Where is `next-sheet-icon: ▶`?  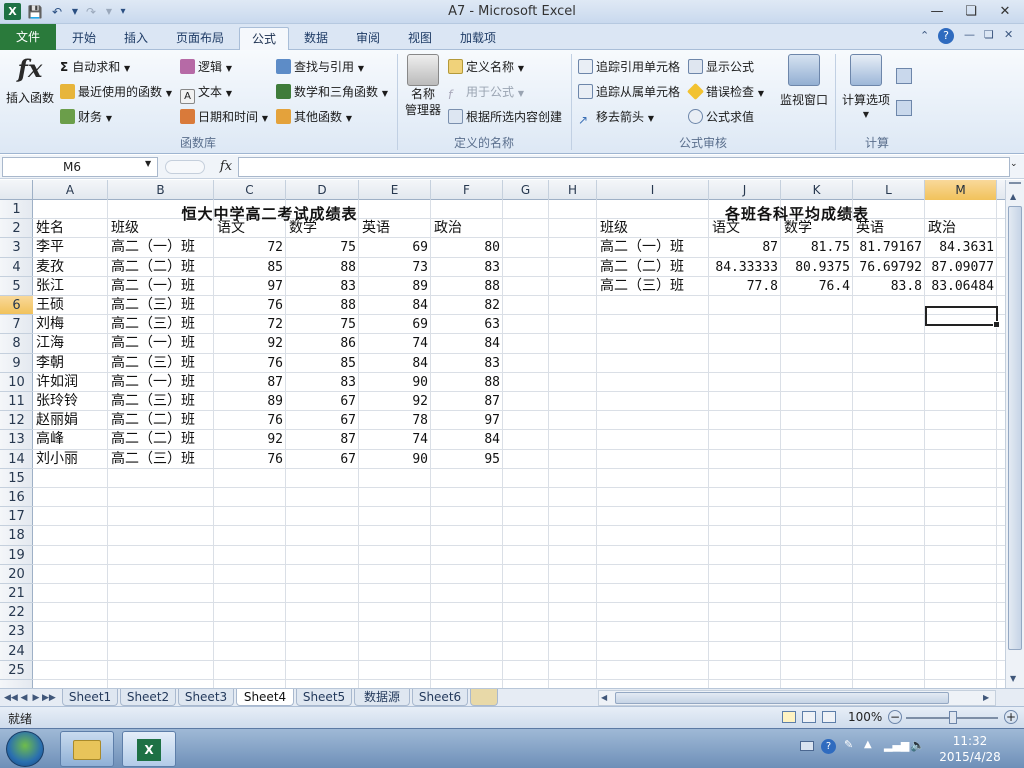 next-sheet-icon: ▶ is located at coordinates (36, 698).